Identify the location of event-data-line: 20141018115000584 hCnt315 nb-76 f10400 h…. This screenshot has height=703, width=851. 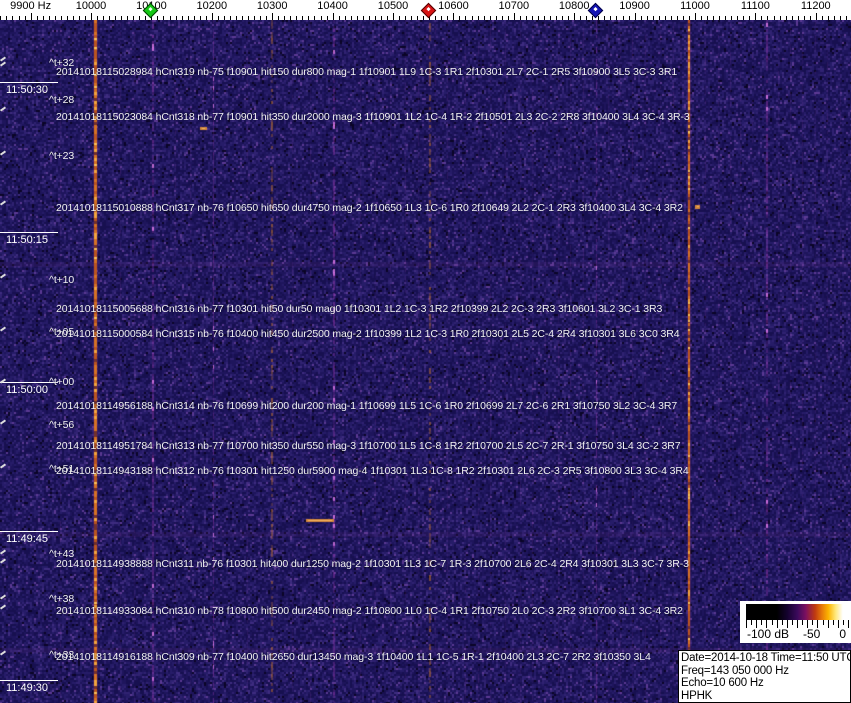
(368, 334).